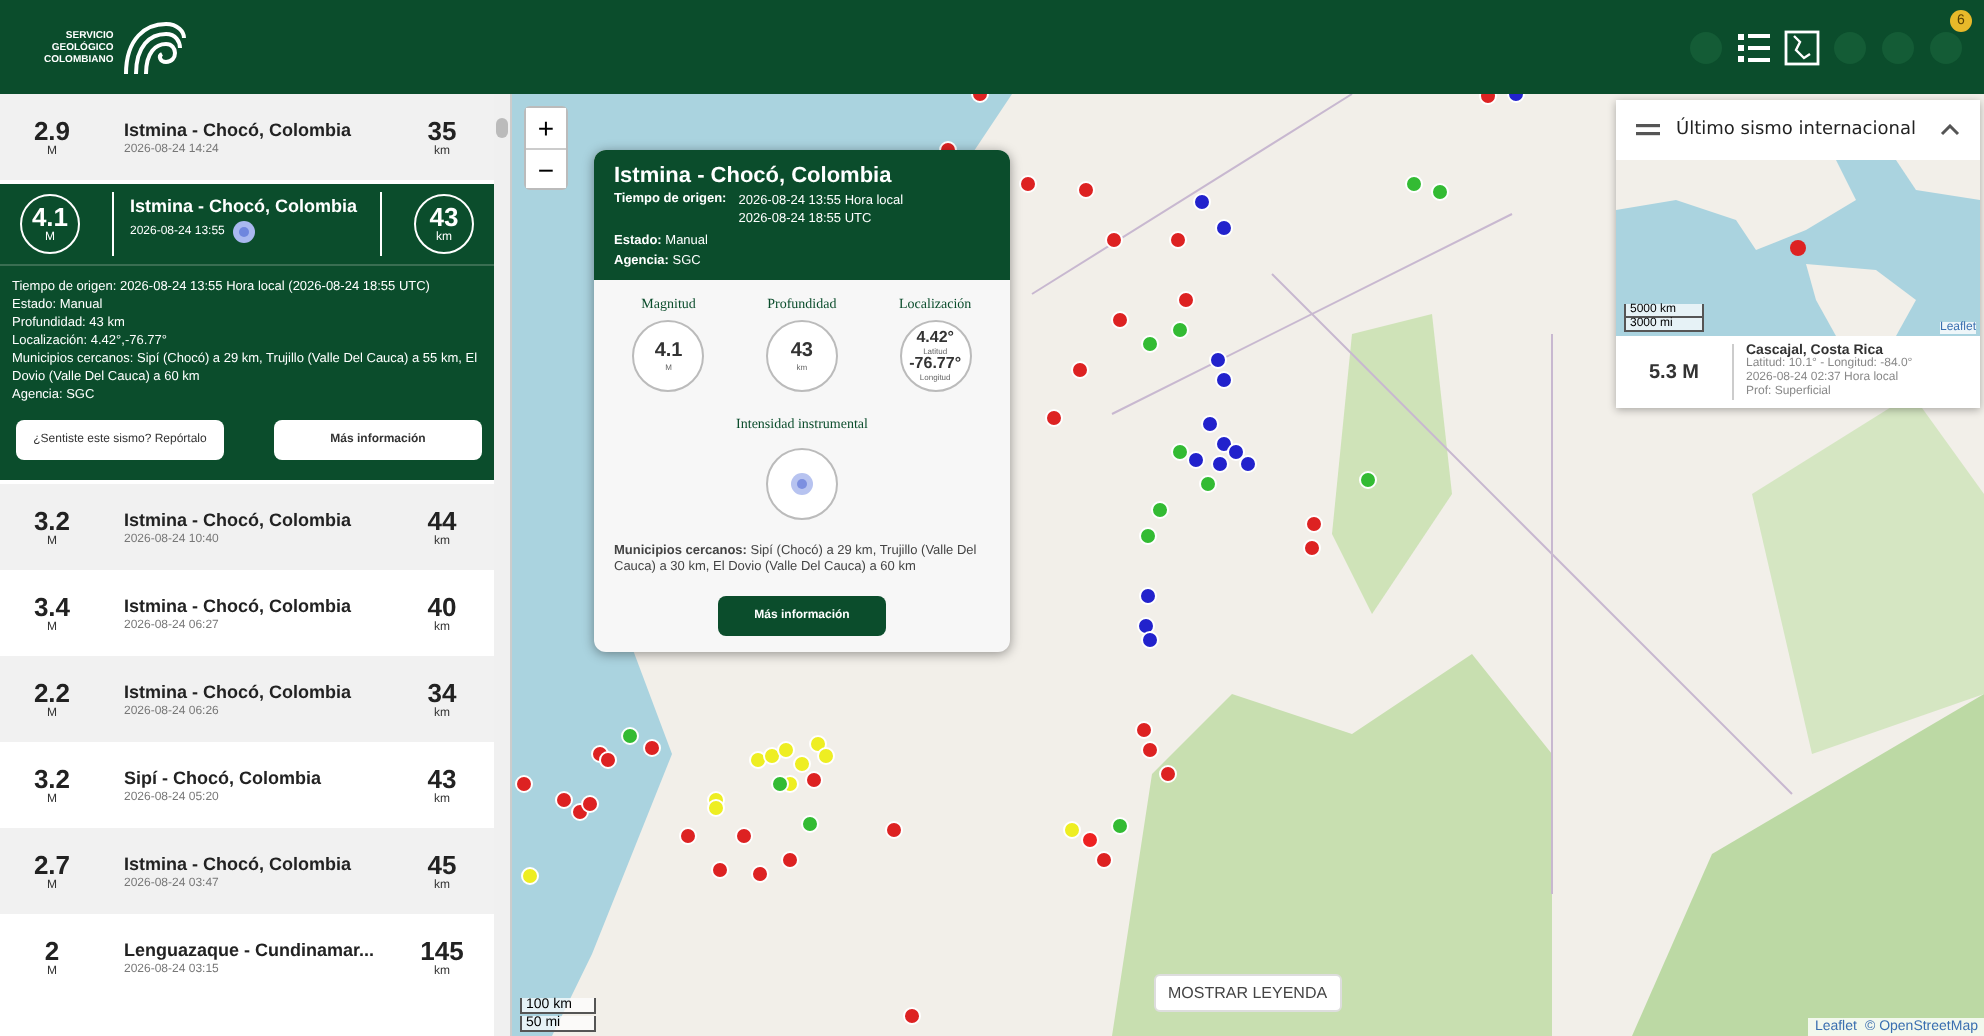 The image size is (1984, 1036). What do you see at coordinates (50, 218) in the screenshot?
I see `magnitude-value: 4.1` at bounding box center [50, 218].